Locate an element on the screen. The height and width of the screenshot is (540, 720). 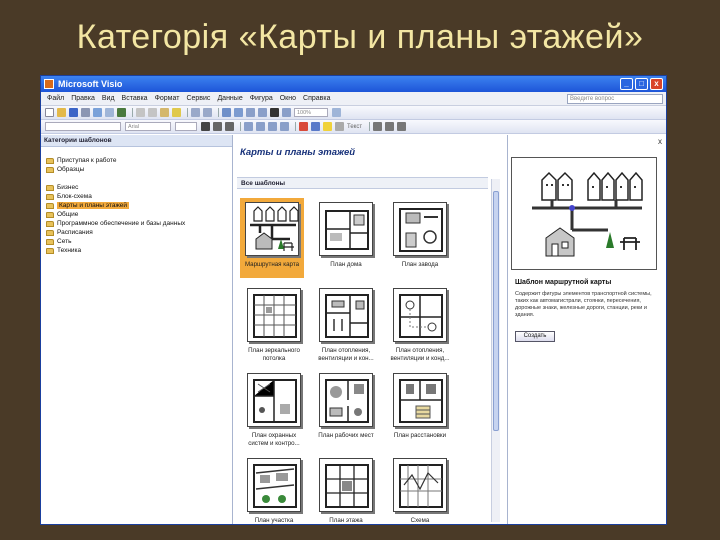
separator is located at coordinates (370, 126).